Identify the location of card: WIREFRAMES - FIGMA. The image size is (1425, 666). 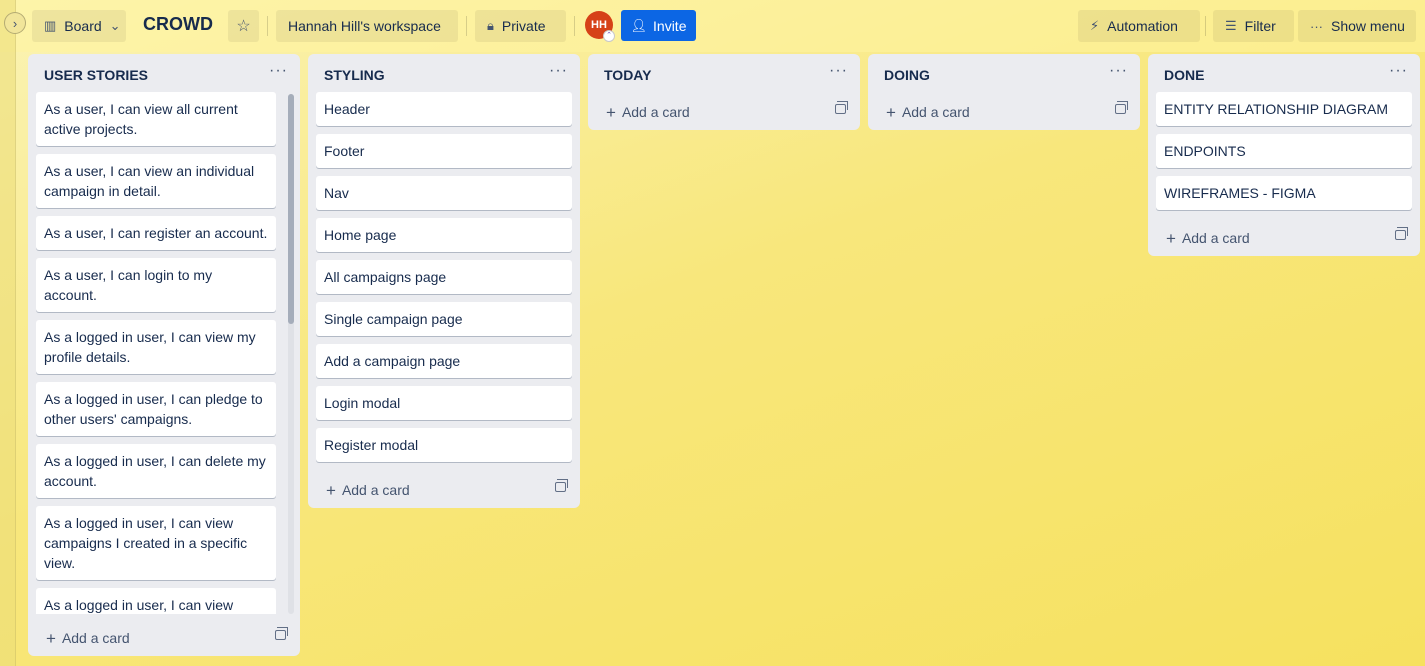
(1284, 193).